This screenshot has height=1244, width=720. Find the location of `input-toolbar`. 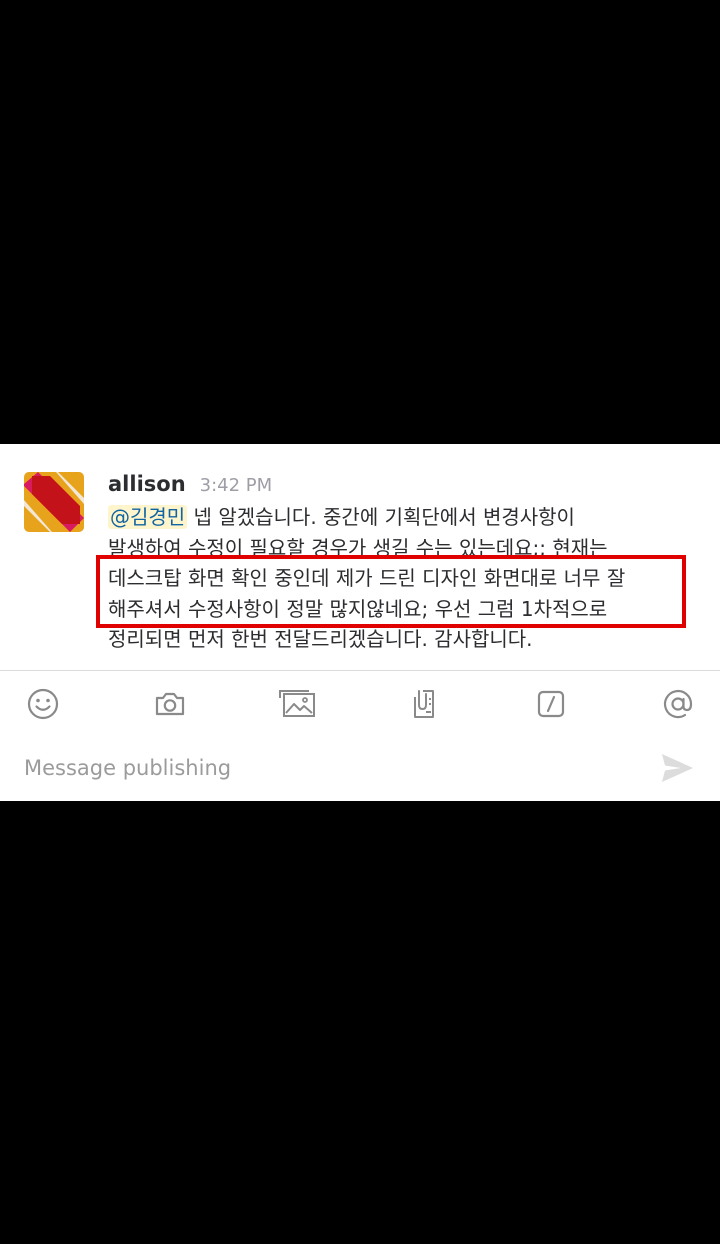

input-toolbar is located at coordinates (360, 704).